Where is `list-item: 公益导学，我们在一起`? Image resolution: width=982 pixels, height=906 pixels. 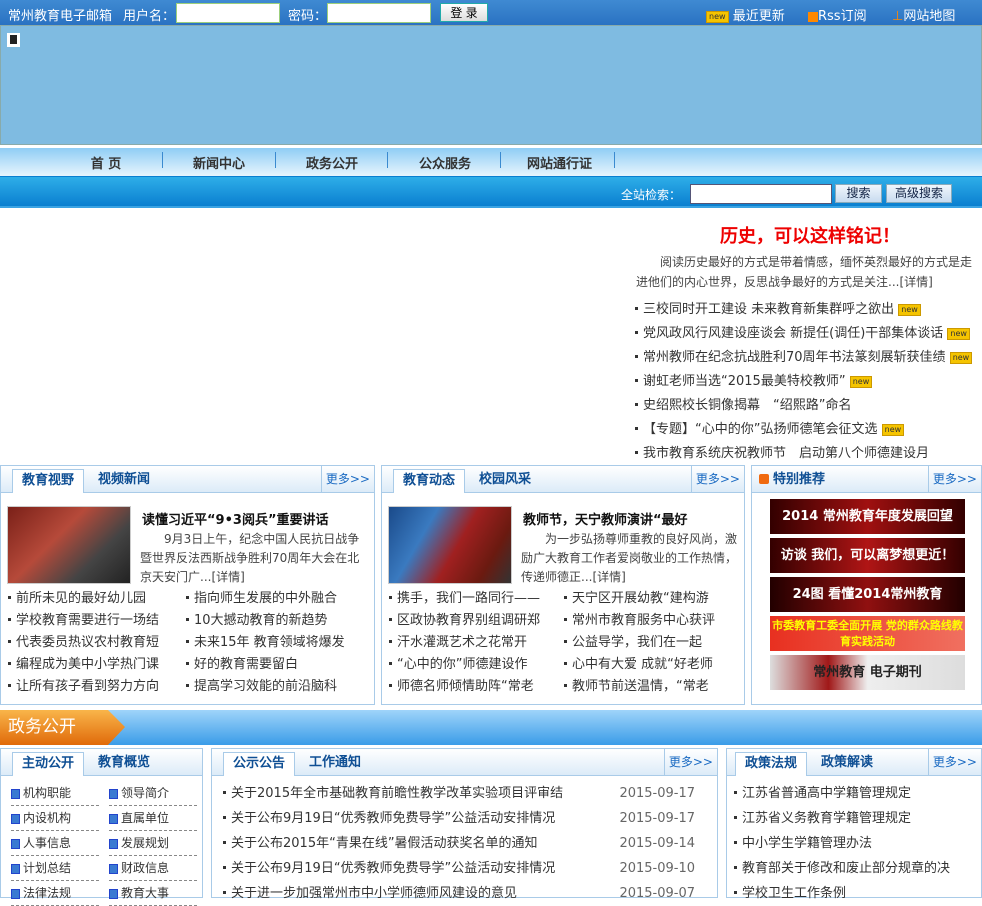
list-item: 公益导学，我们在一起 is located at coordinates (650, 643).